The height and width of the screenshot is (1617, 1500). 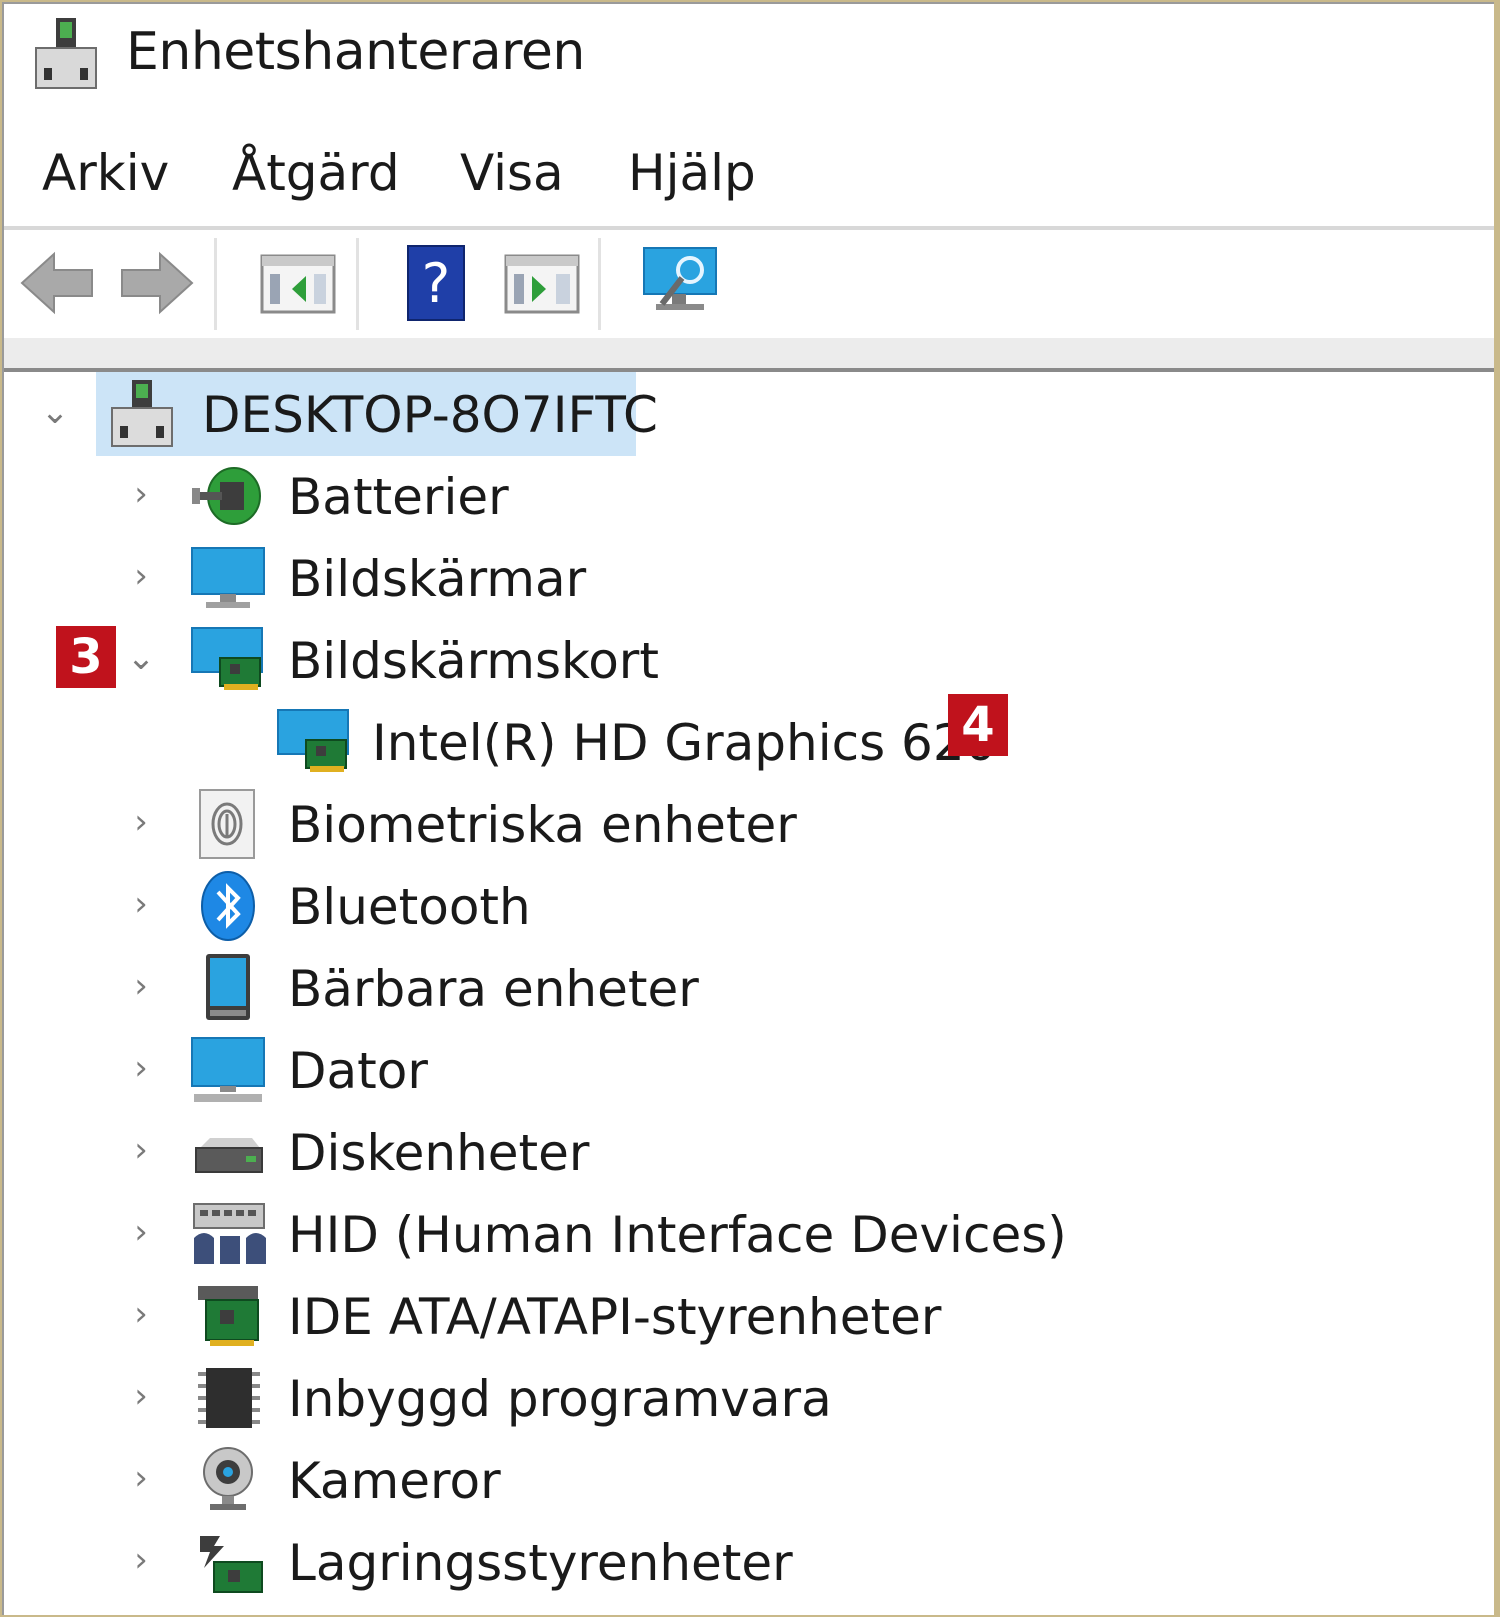 I want to click on tree-root: ⌄ DESKTOP-8O7IFTC, so click(x=749, y=414).